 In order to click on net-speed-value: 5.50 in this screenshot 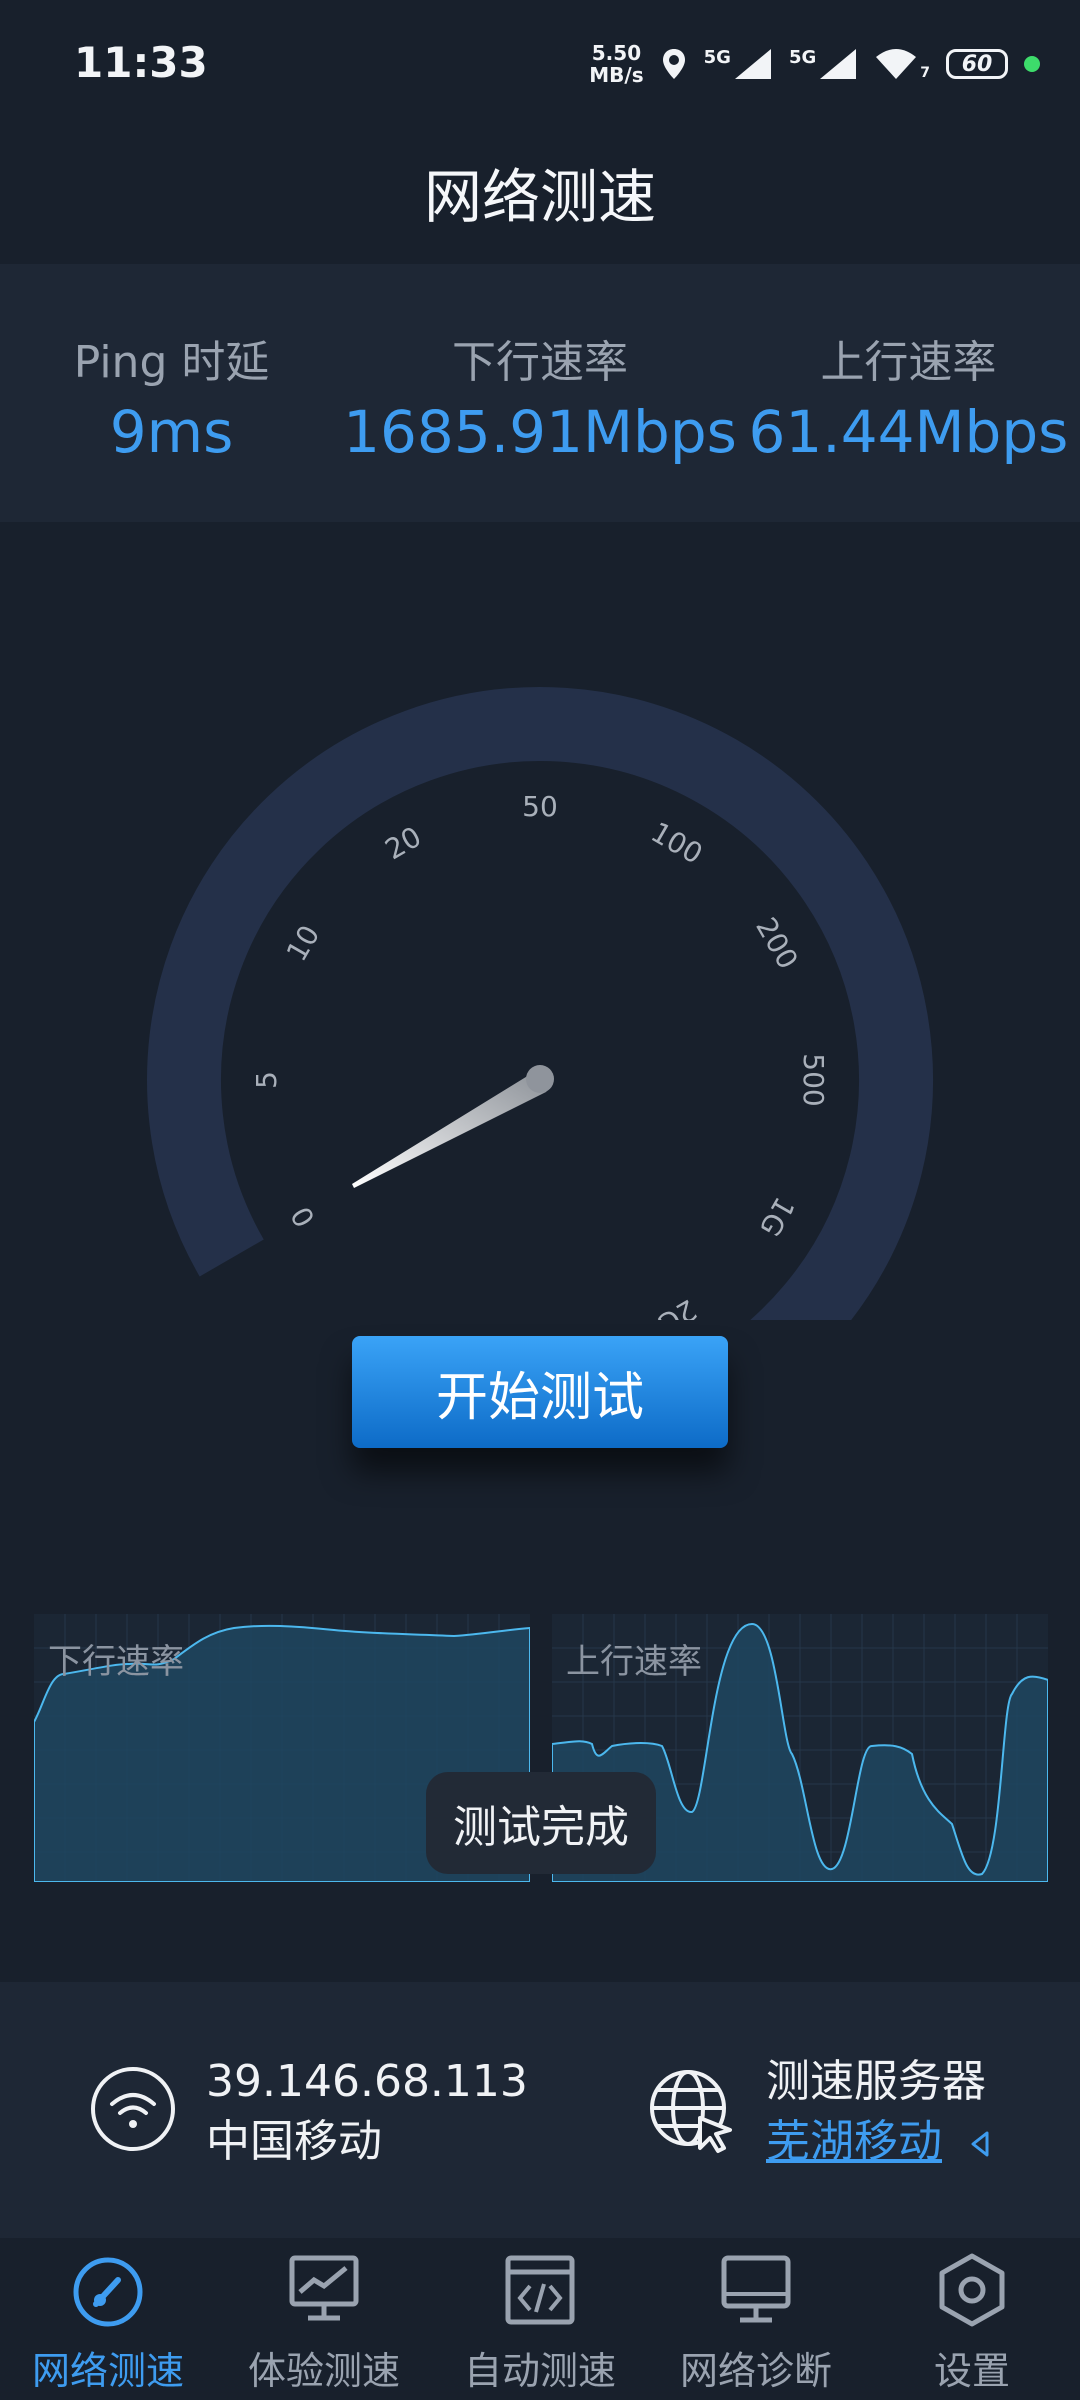, I will do `click(616, 53)`.